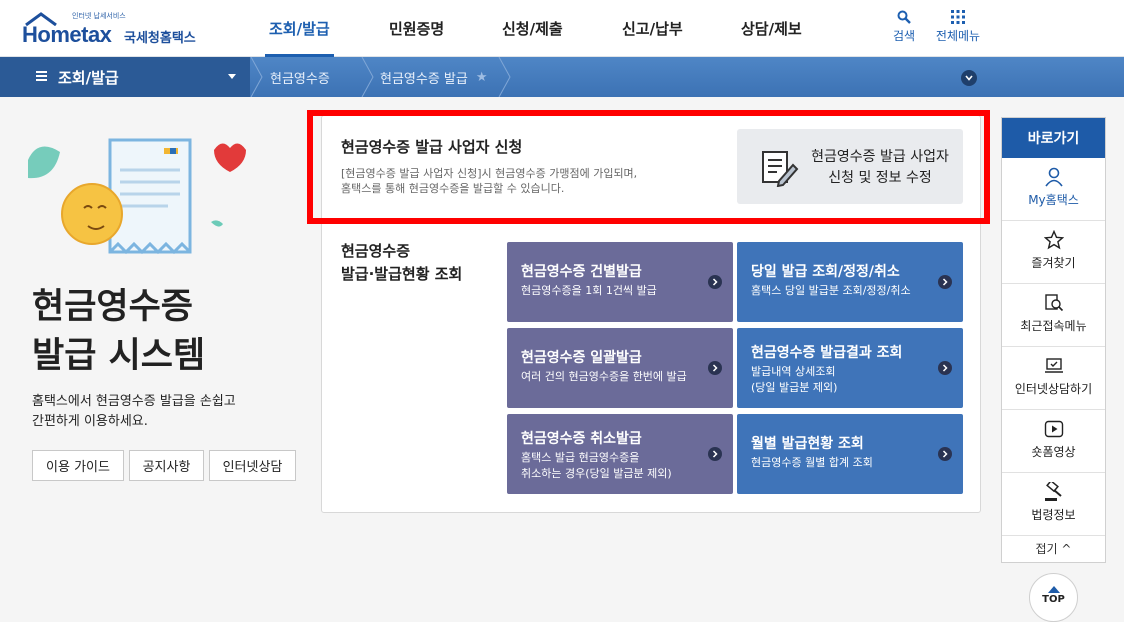  I want to click on tile-desc-line2: (당일 발급분 제외), so click(794, 387).